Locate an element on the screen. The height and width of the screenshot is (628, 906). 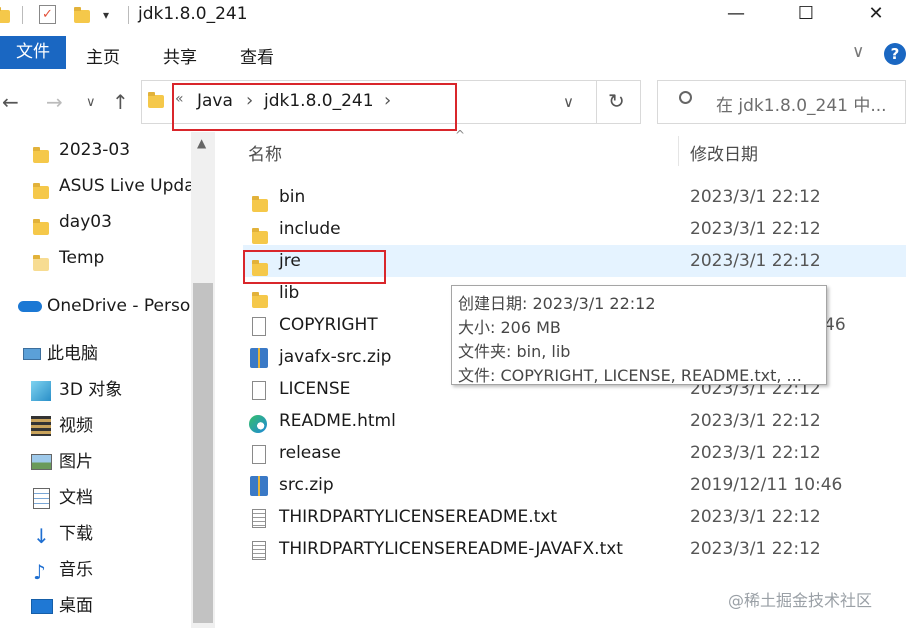
sidebar-item-label: 此电脑 is located at coordinates (72, 354).